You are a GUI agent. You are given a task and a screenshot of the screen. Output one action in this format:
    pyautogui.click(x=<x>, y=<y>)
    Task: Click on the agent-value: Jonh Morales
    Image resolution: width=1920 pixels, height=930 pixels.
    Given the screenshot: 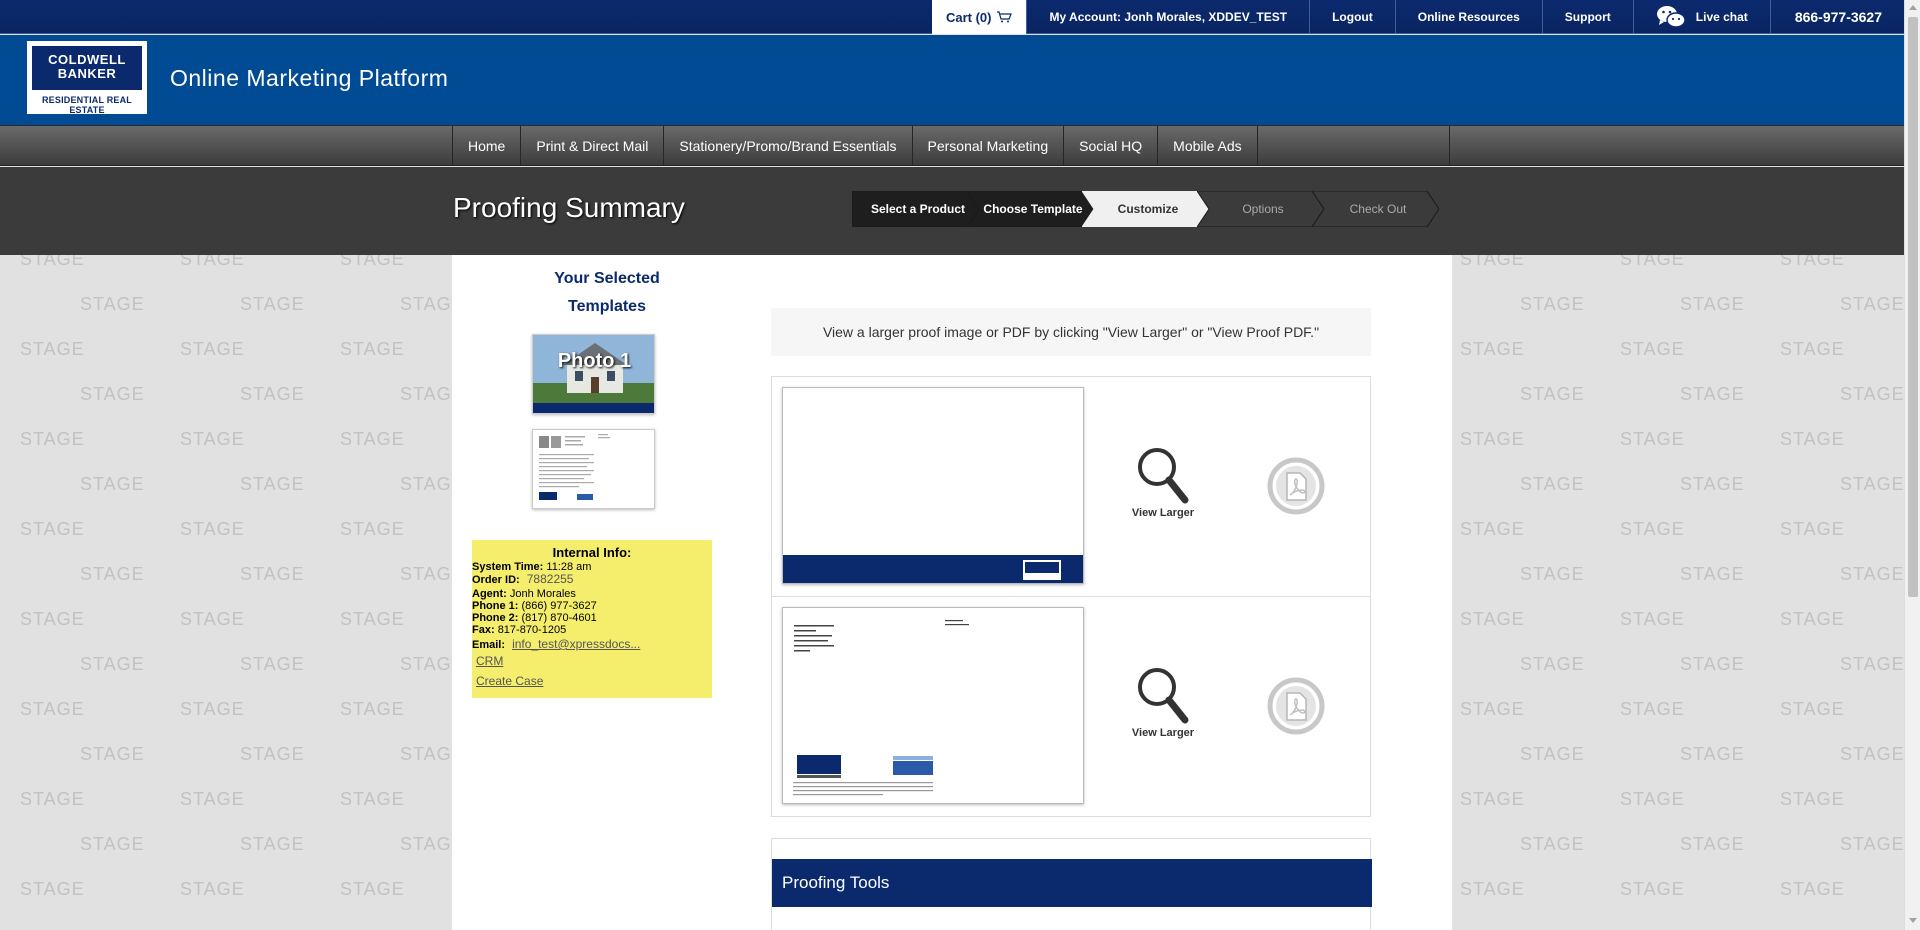 What is the action you would take?
    pyautogui.click(x=542, y=594)
    